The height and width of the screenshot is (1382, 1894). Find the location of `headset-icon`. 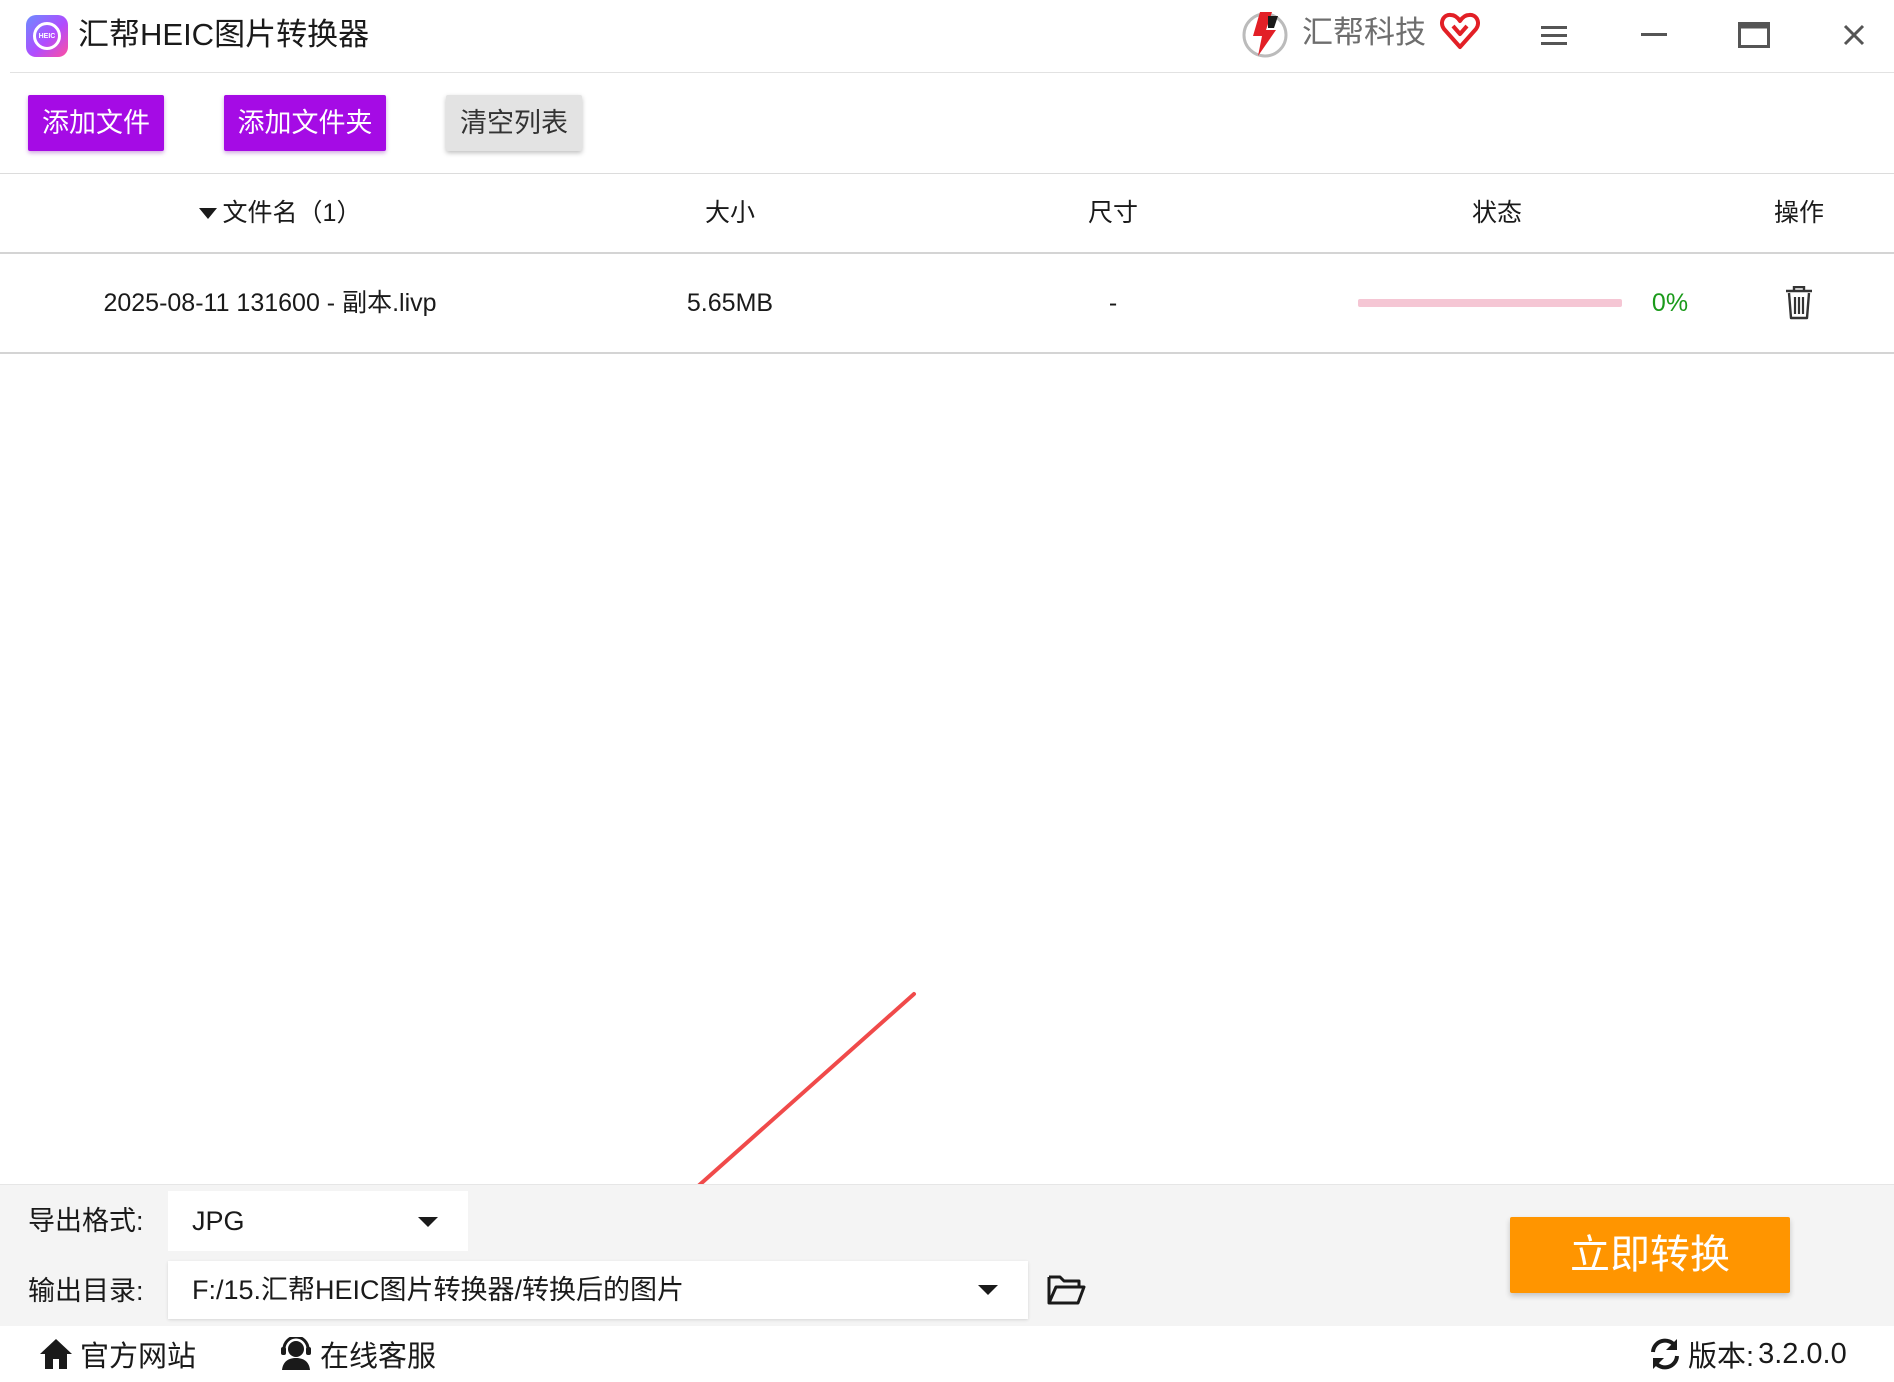

headset-icon is located at coordinates (296, 1353).